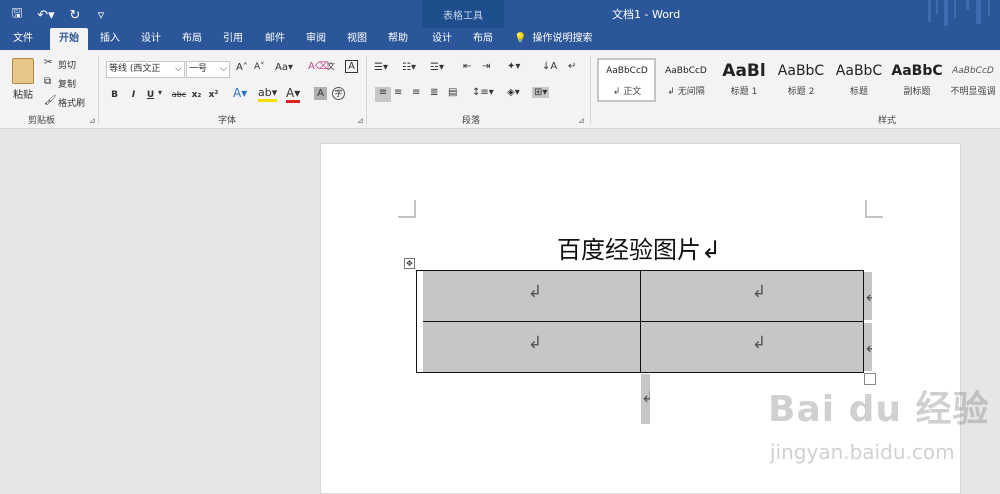 The width and height of the screenshot is (1000, 494). Describe the element at coordinates (581, 120) in the screenshot. I see `paragraph-launcher-icon: ⊿` at that location.